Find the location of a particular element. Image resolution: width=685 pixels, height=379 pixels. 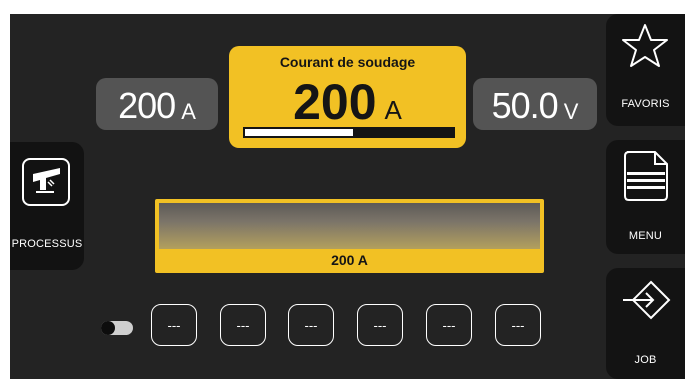

favorites-button: FAVORIS is located at coordinates (645, 70).